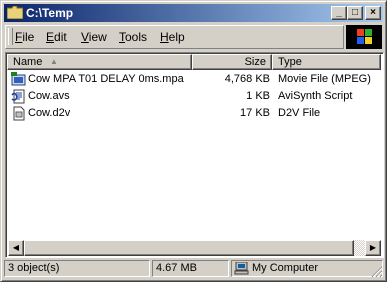 The width and height of the screenshot is (387, 282). I want to click on menu-bar: File Edit View Tools Help, so click(174, 37).